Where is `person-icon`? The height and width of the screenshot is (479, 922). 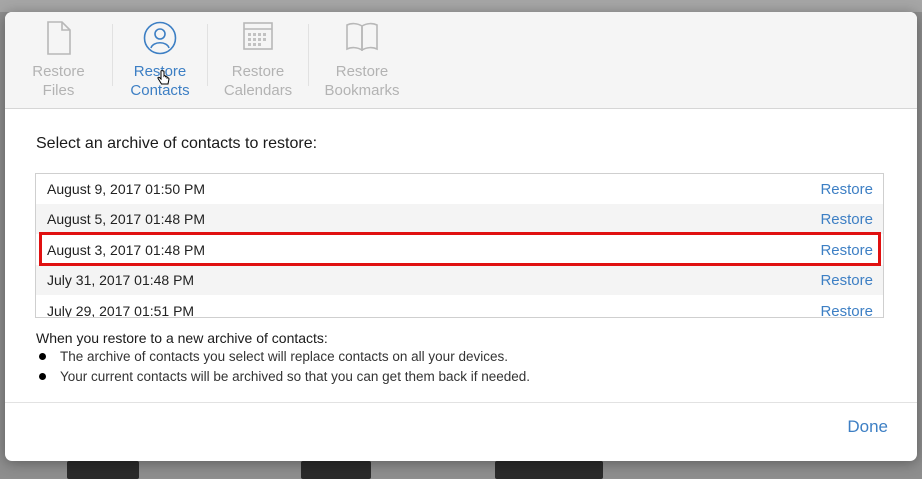
person-icon is located at coordinates (160, 40).